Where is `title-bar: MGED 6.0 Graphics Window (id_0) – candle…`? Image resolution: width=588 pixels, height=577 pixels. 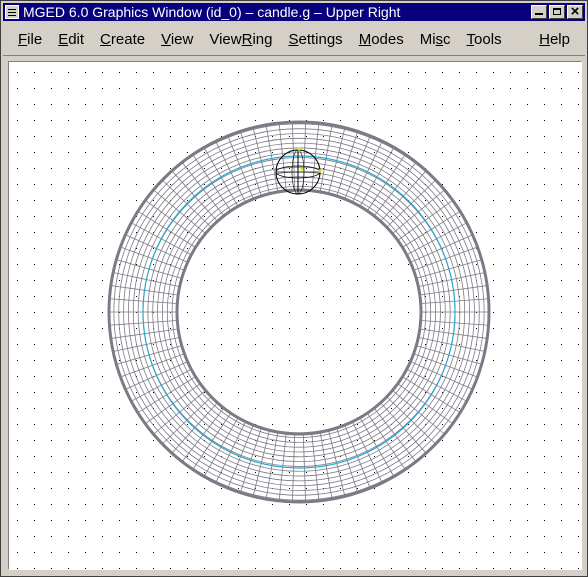
title-bar: MGED 6.0 Graphics Window (id_0) – candle… is located at coordinates (294, 12).